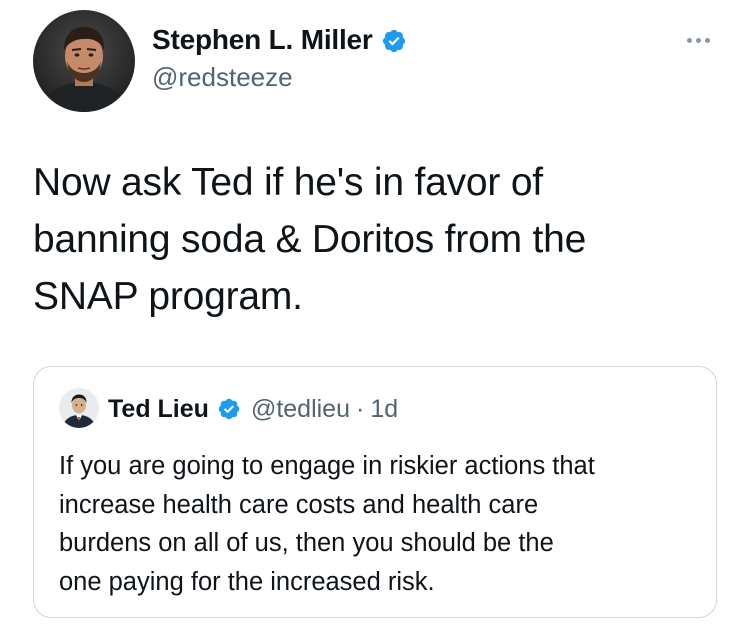 The image size is (750, 627). I want to click on author-name-row: Stephen L. Miller, so click(279, 40).